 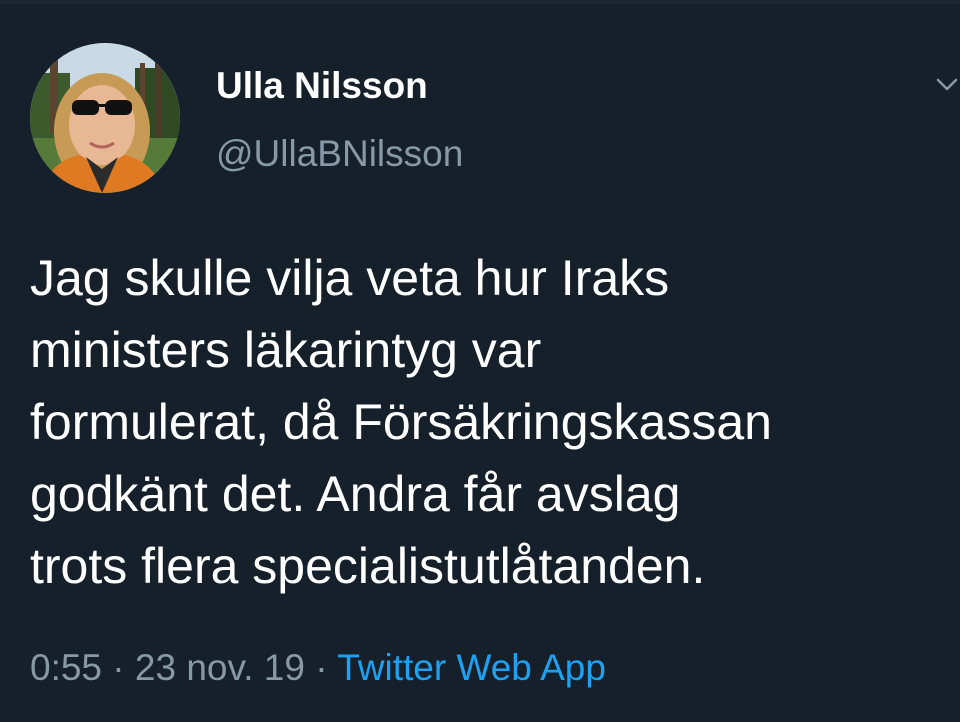 What do you see at coordinates (322, 86) in the screenshot?
I see `author-display-name: Ulla Nilsson` at bounding box center [322, 86].